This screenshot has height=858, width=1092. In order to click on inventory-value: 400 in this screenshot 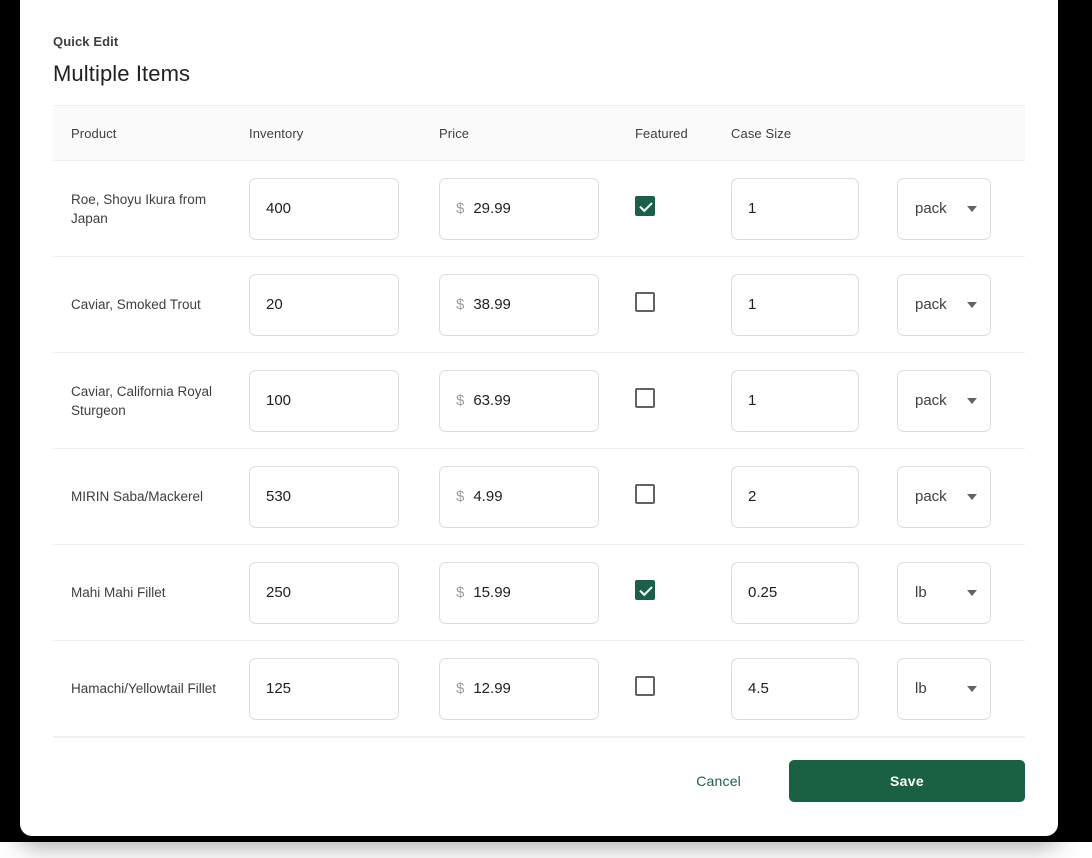, I will do `click(279, 208)`.